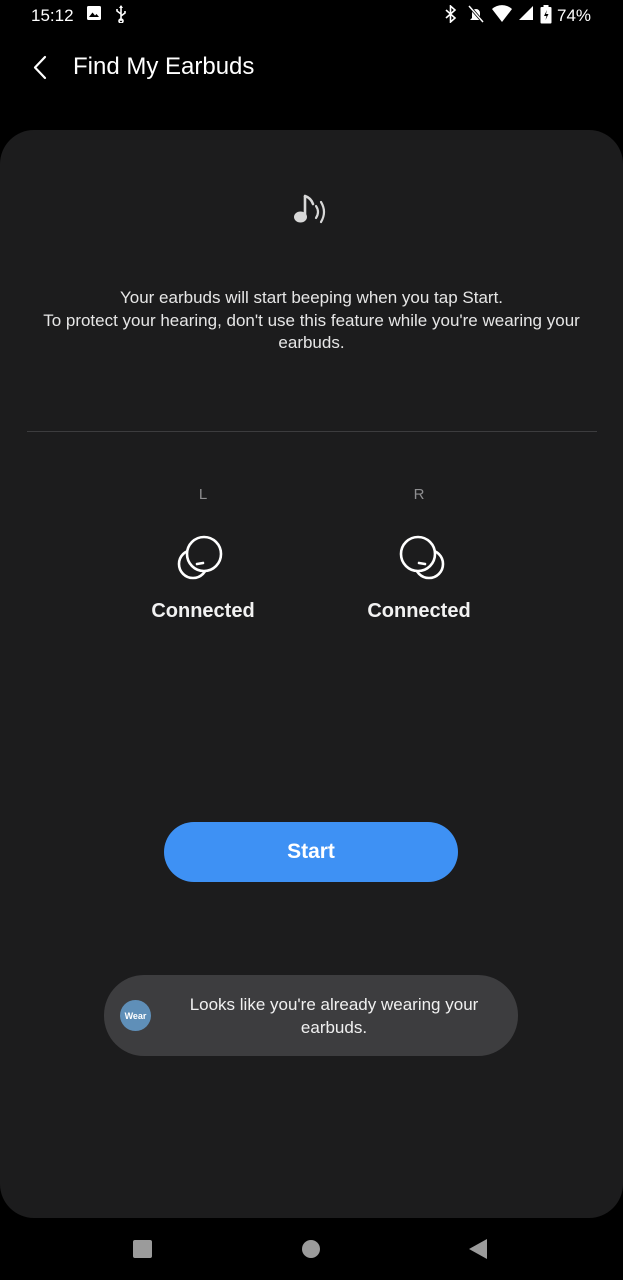  What do you see at coordinates (203, 494) in the screenshot?
I see `left-earbud-label: L` at bounding box center [203, 494].